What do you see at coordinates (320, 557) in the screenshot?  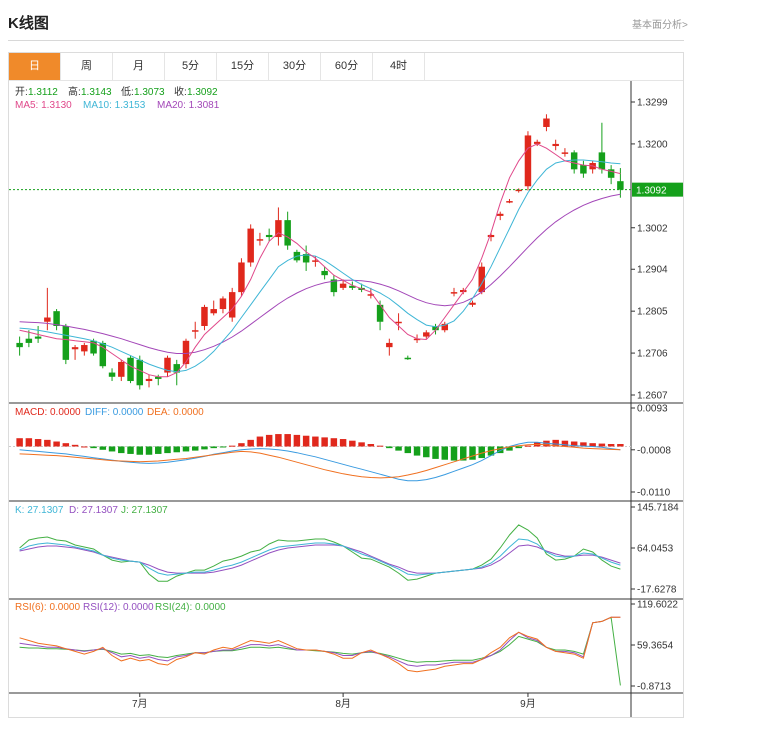 I see `kdj-k-line` at bounding box center [320, 557].